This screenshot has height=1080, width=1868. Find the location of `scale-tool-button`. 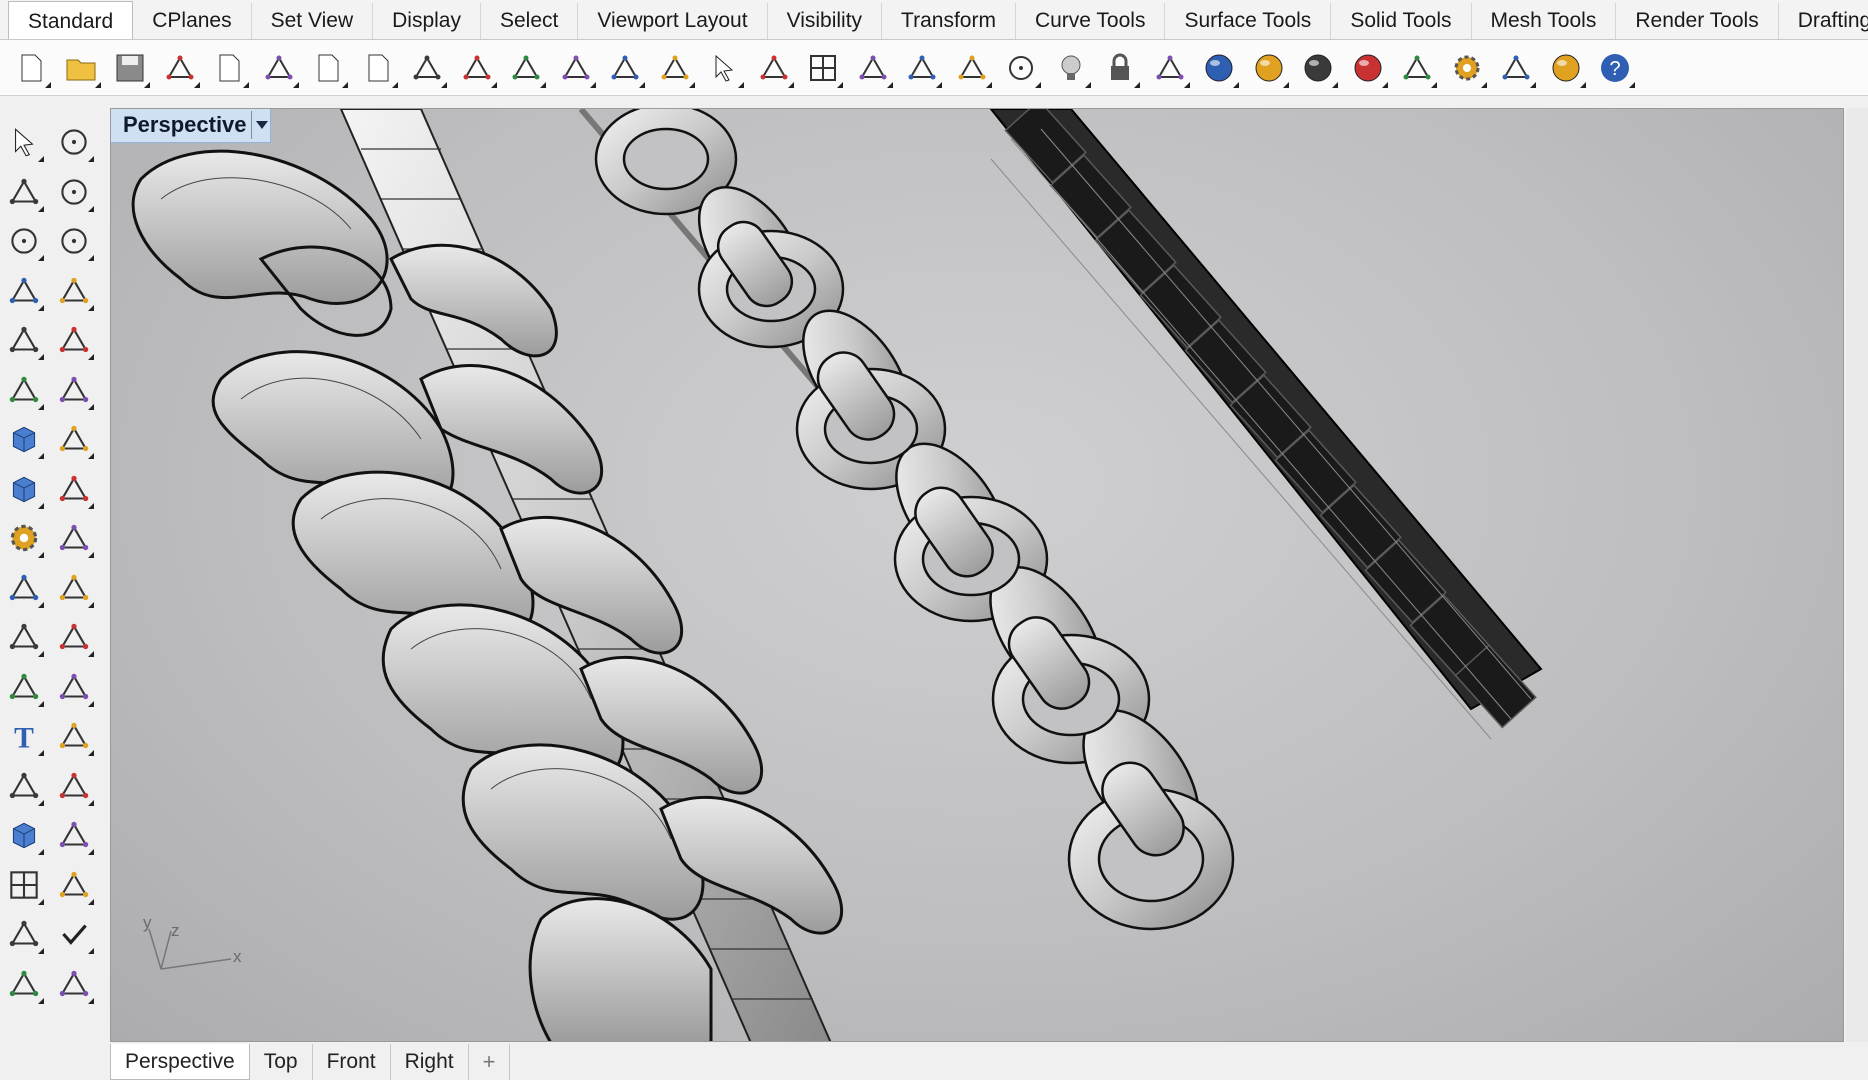

scale-tool-button is located at coordinates (74, 736).